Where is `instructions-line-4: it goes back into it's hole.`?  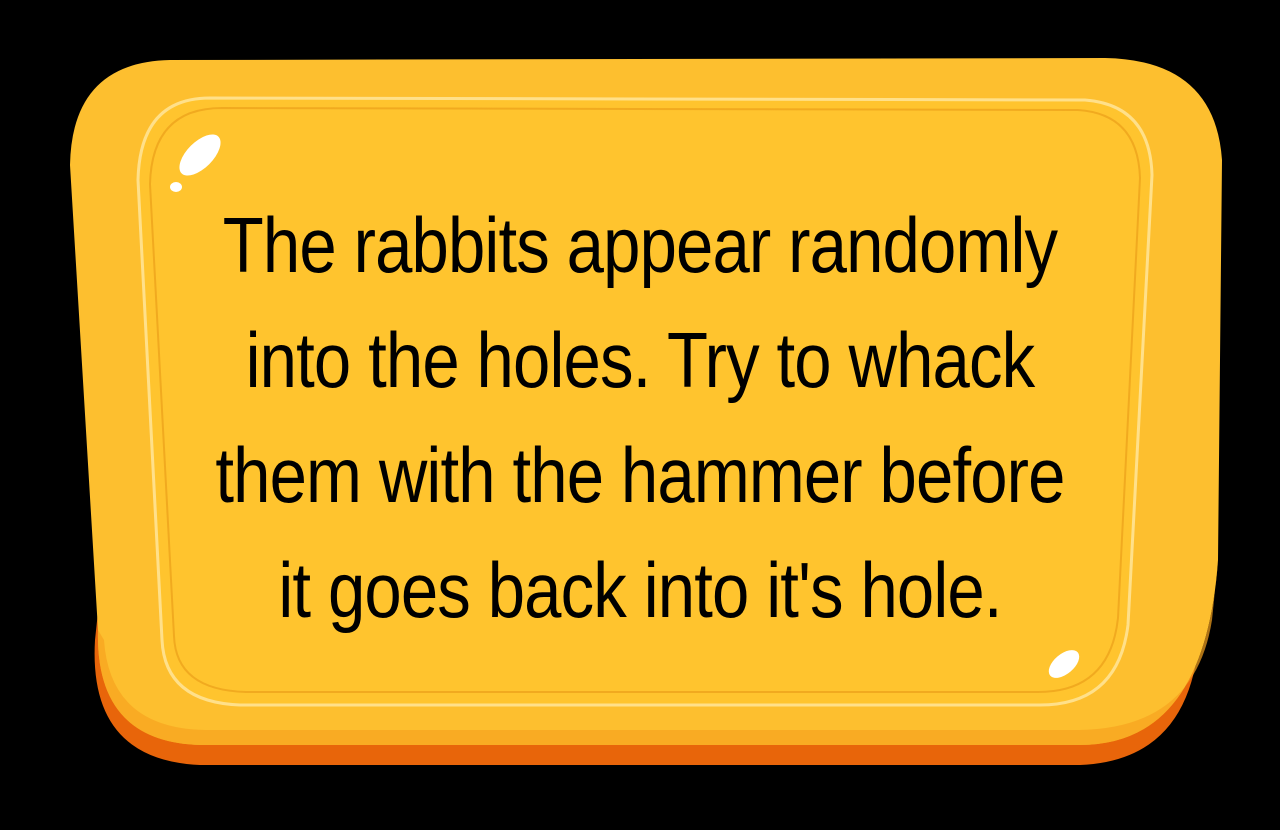
instructions-line-4: it goes back into it's hole. is located at coordinates (640, 590).